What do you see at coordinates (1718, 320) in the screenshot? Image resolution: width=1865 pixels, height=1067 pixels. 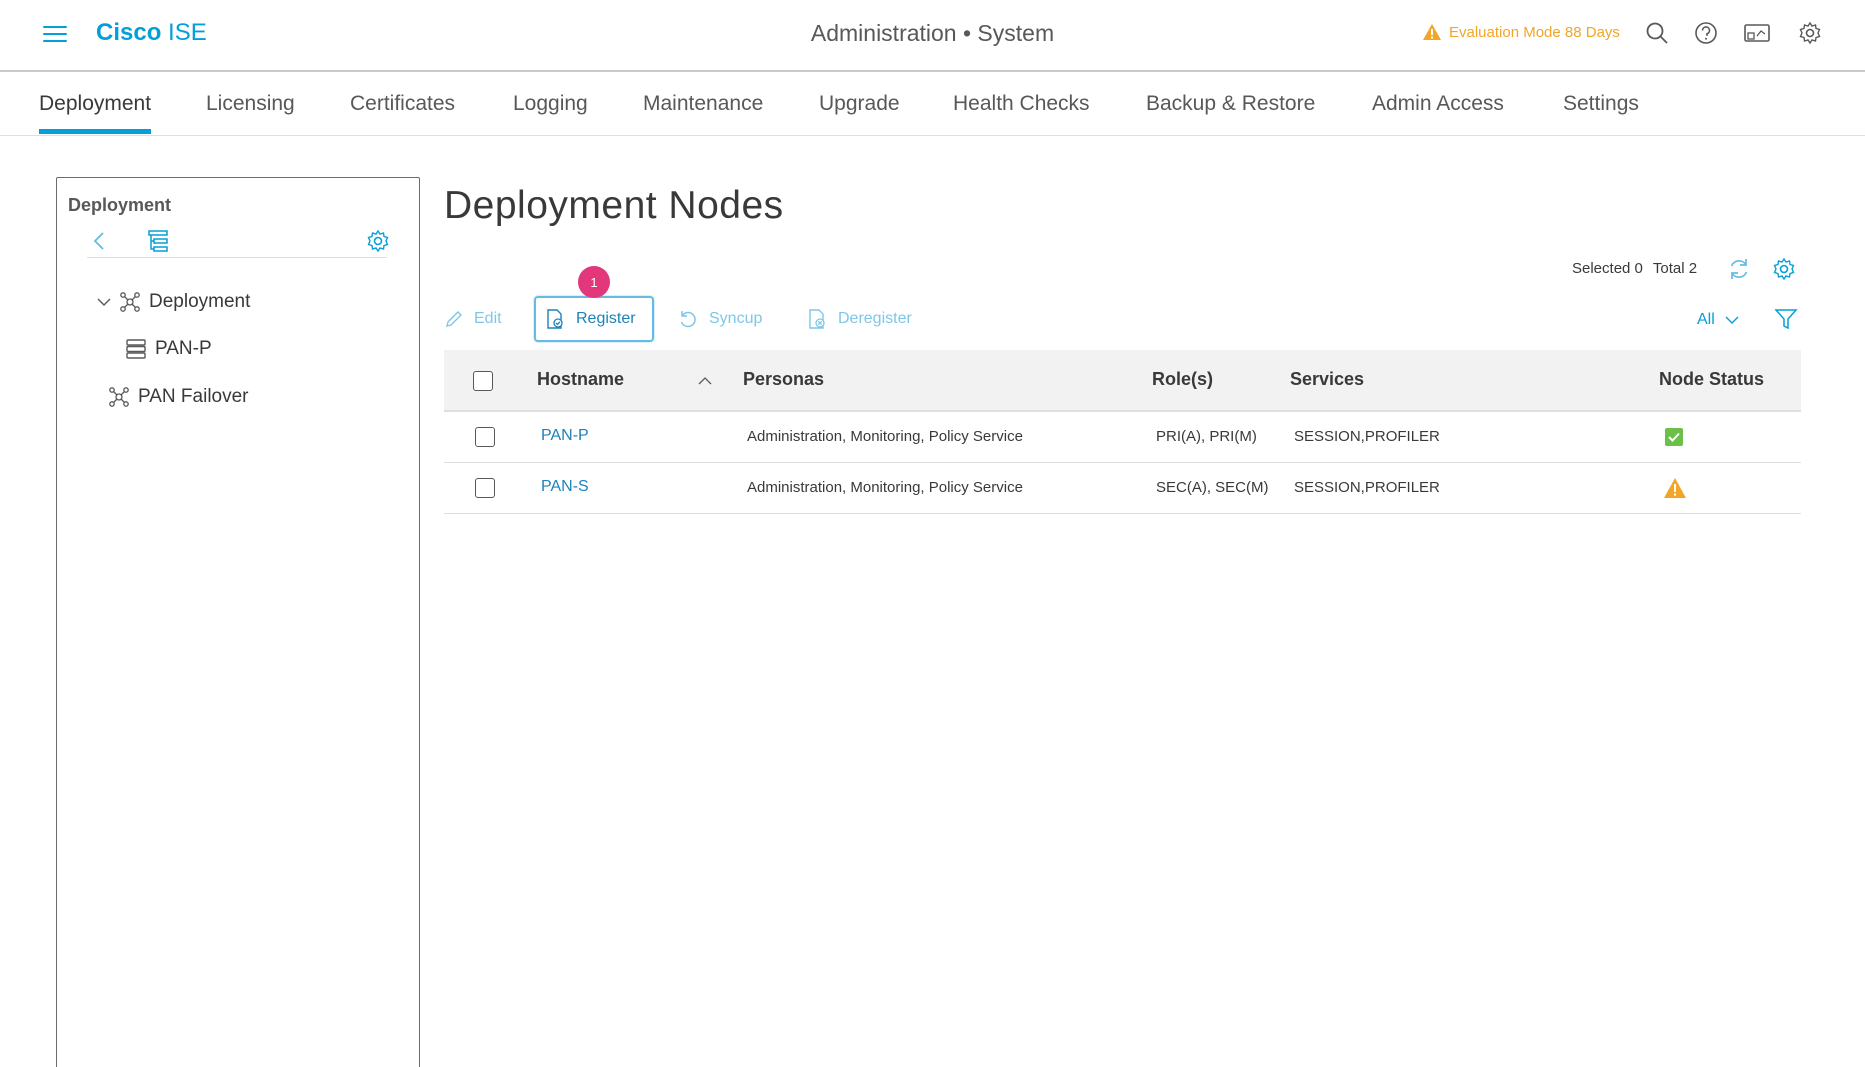 I see `quick-filter-select: All` at bounding box center [1718, 320].